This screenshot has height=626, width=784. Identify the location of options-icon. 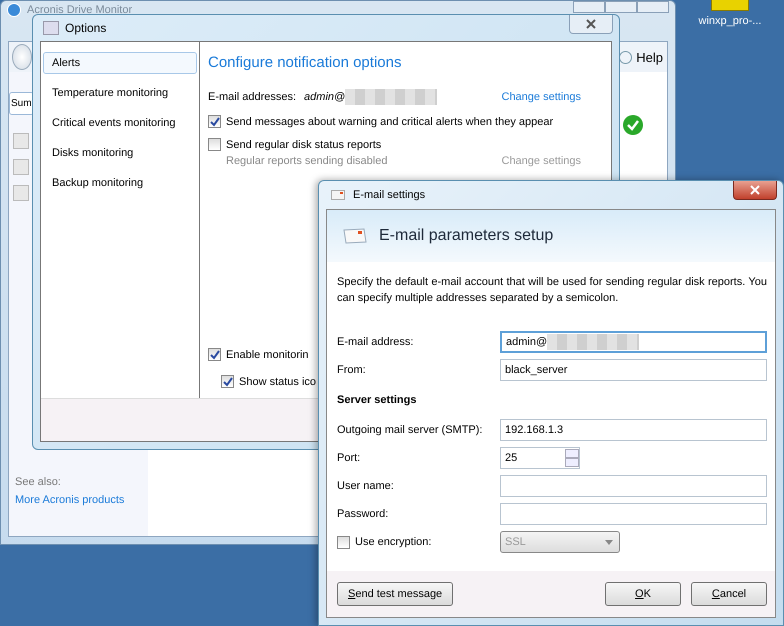
(51, 28).